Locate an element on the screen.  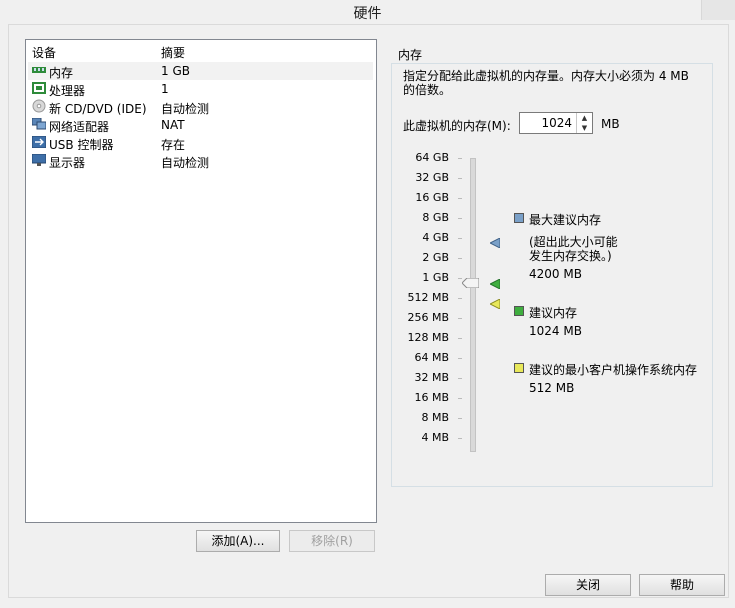
scale-tick-label: 64 MB is located at coordinates (431, 357).